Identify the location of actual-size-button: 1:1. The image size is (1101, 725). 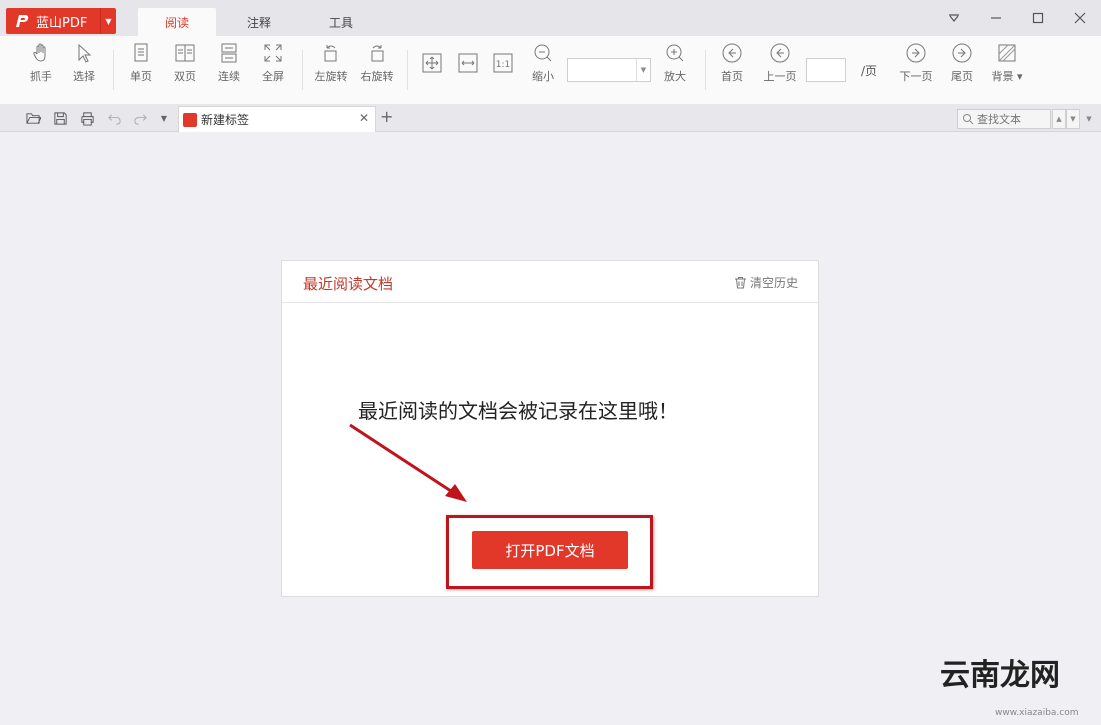
(503, 58).